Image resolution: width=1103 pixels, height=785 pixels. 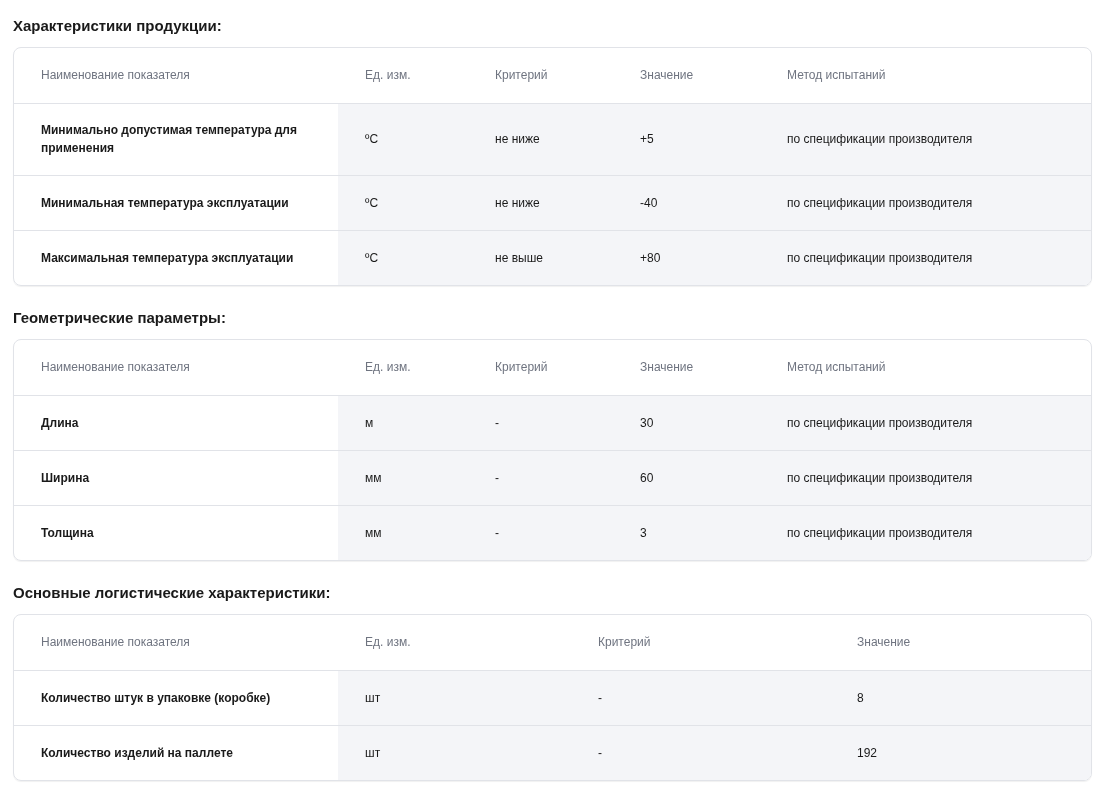 I want to click on section-title: Геометрические параметры:, so click(x=120, y=318).